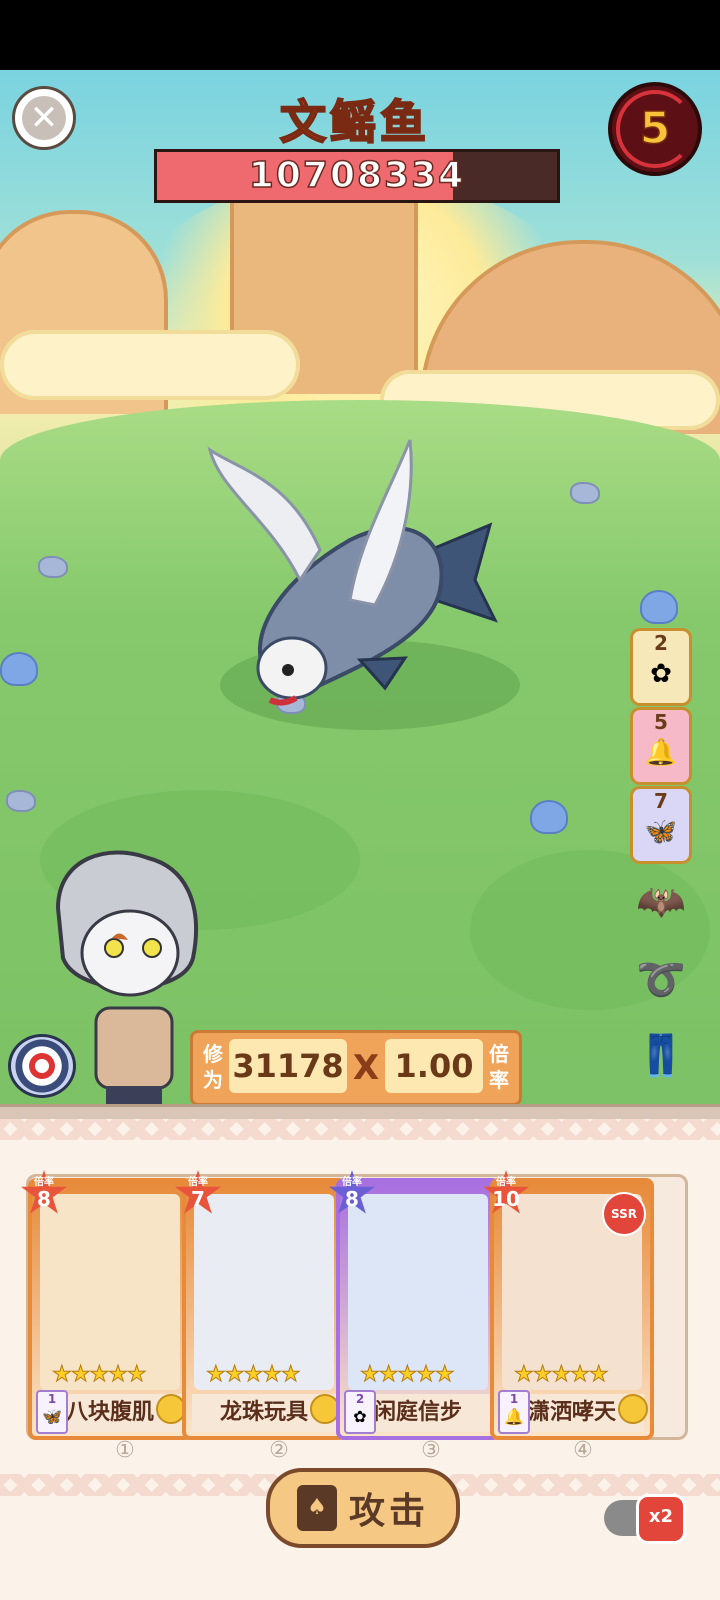 The image size is (720, 1600). I want to click on speed-label: x2, so click(661, 1519).